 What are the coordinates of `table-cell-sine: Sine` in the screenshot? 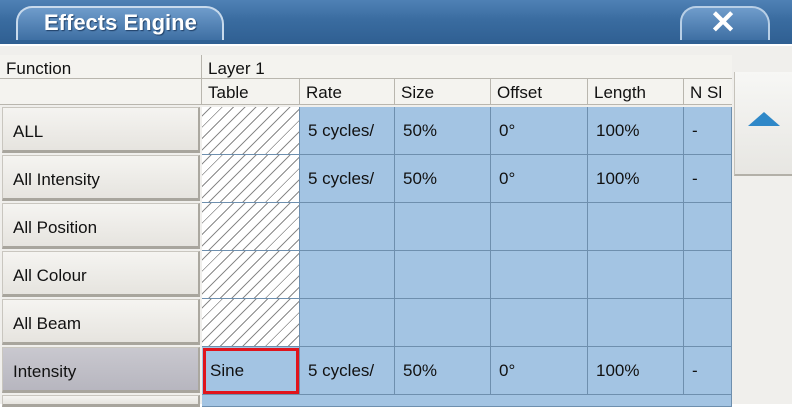 It's located at (251, 371).